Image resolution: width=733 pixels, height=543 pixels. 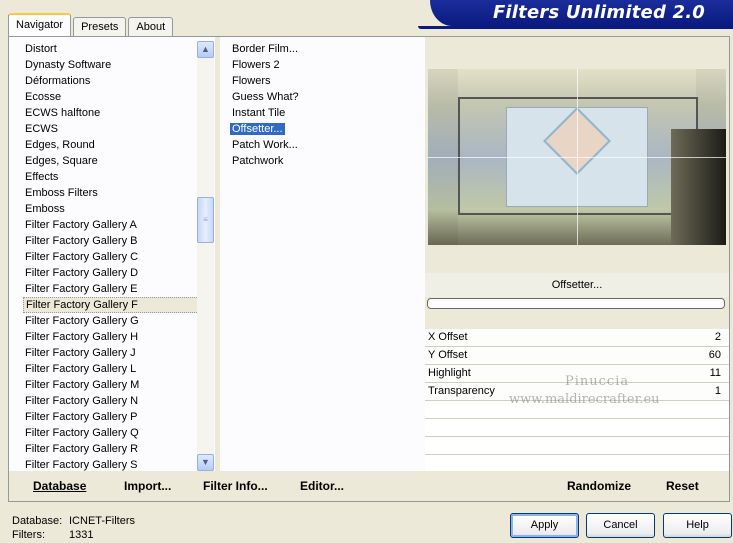 I want to click on tab-bar: Navigator Presets About, so click(x=91, y=24).